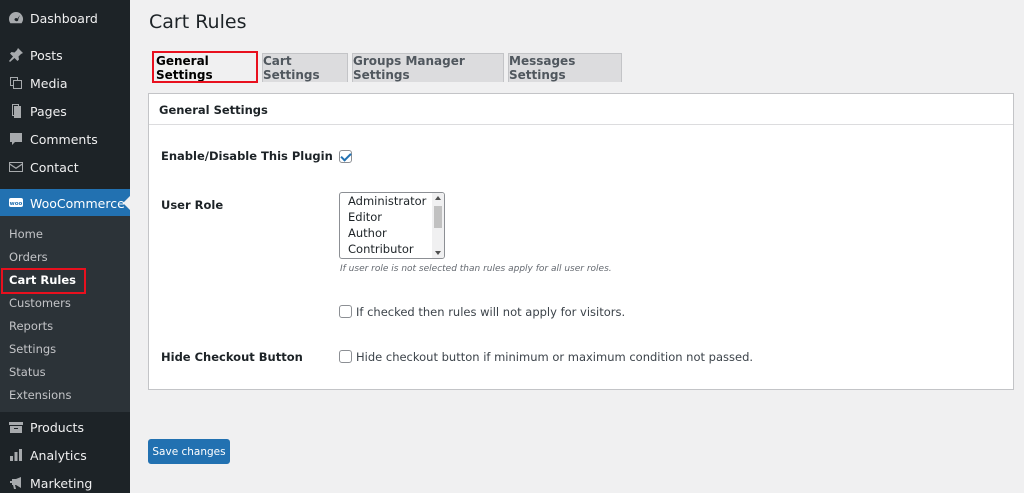  Describe the element at coordinates (16, 455) in the screenshot. I see `analytics-icon` at that location.